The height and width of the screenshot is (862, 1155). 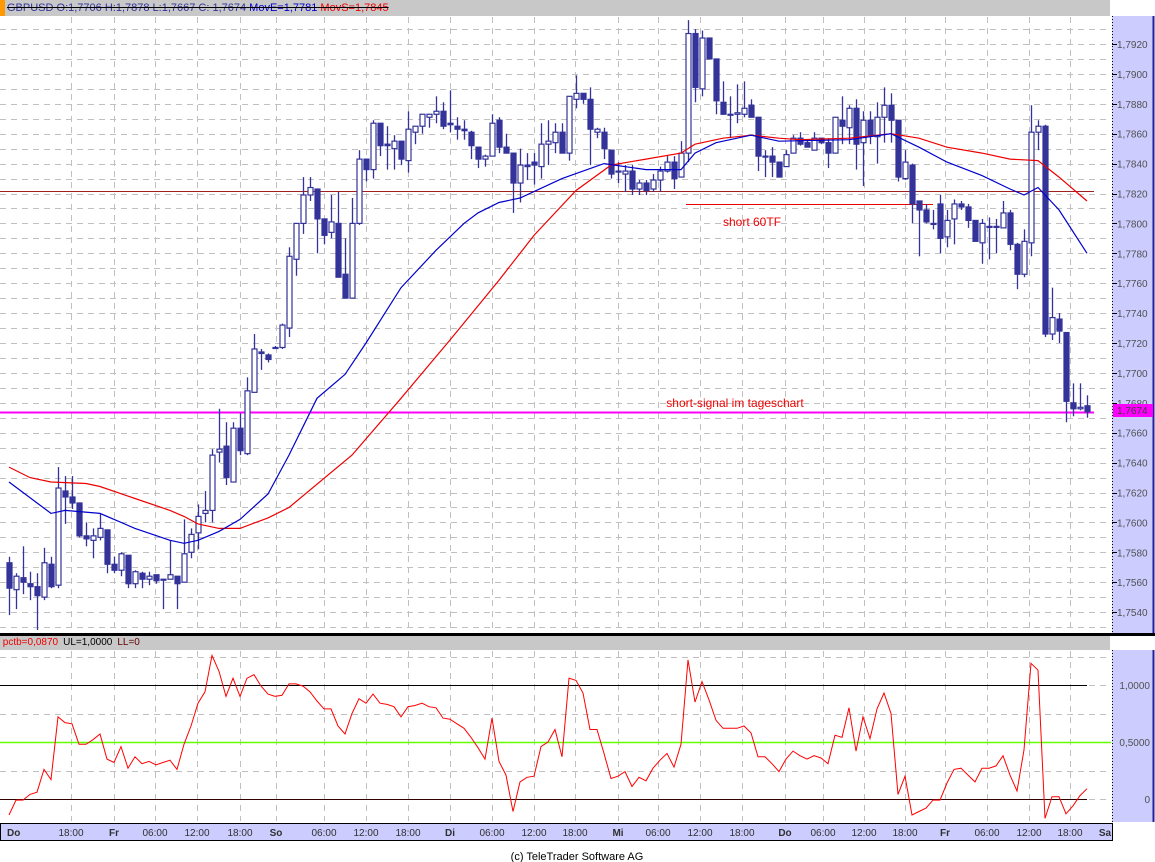 What do you see at coordinates (752, 222) in the screenshot?
I see `annotation-short-60tf: short 60TF` at bounding box center [752, 222].